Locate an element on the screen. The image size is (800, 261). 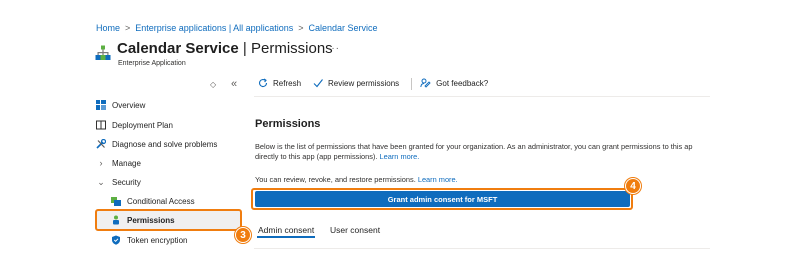
sidebar-item-security: ⌄ Security is located at coordinates (118, 182).